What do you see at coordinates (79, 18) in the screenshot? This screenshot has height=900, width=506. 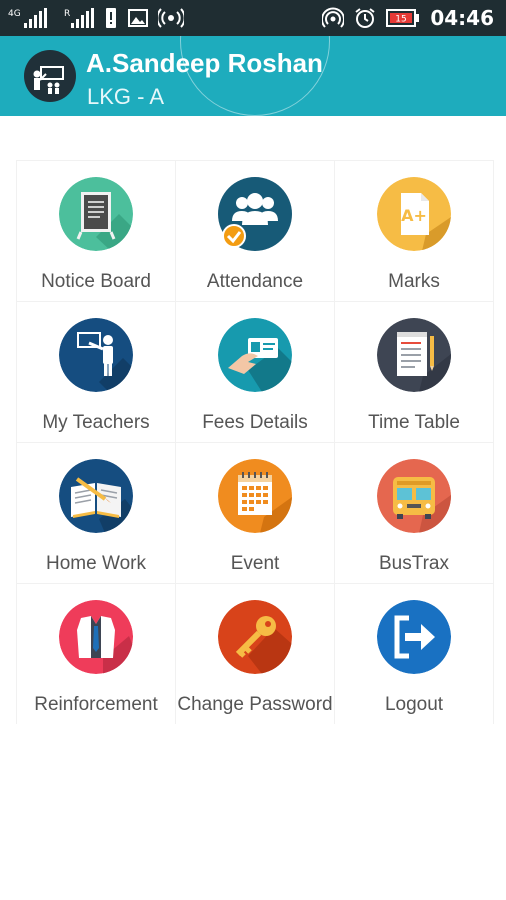 I see `signal-roaming-icon: R` at bounding box center [79, 18].